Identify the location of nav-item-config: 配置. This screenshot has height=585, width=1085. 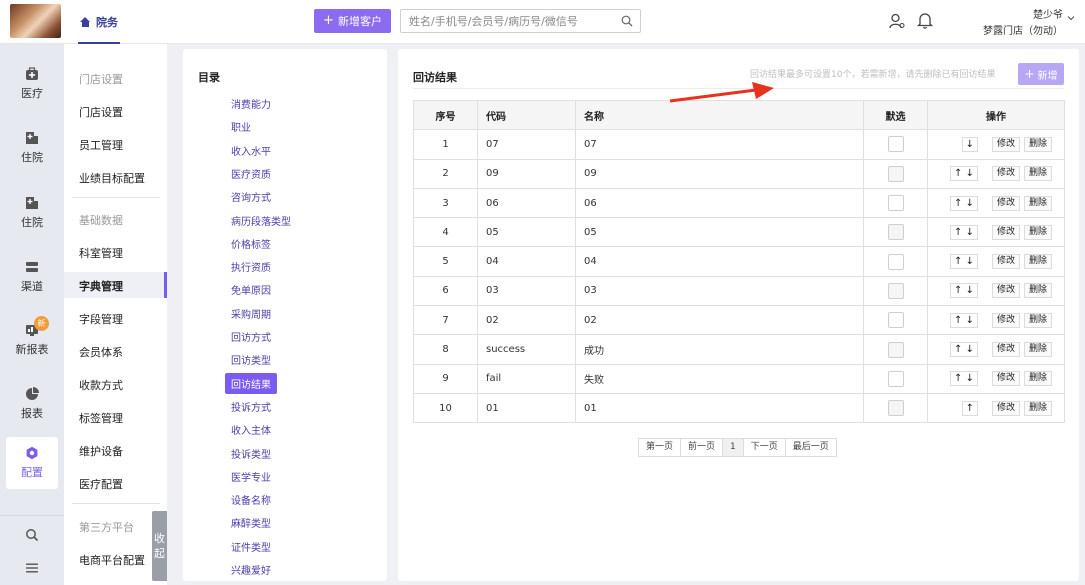
(32, 463).